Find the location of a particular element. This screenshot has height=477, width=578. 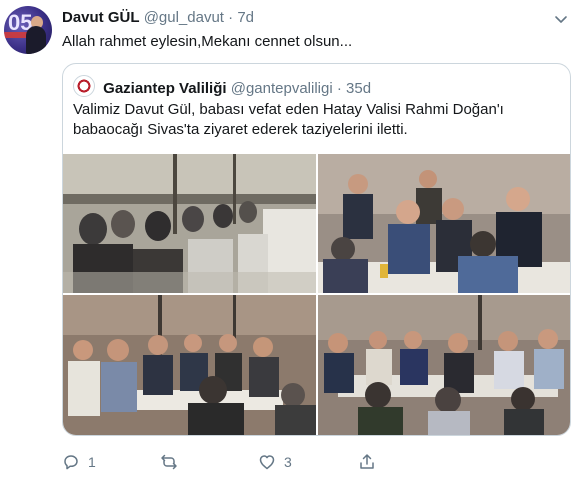

tweet-time: 7d is located at coordinates (245, 17).